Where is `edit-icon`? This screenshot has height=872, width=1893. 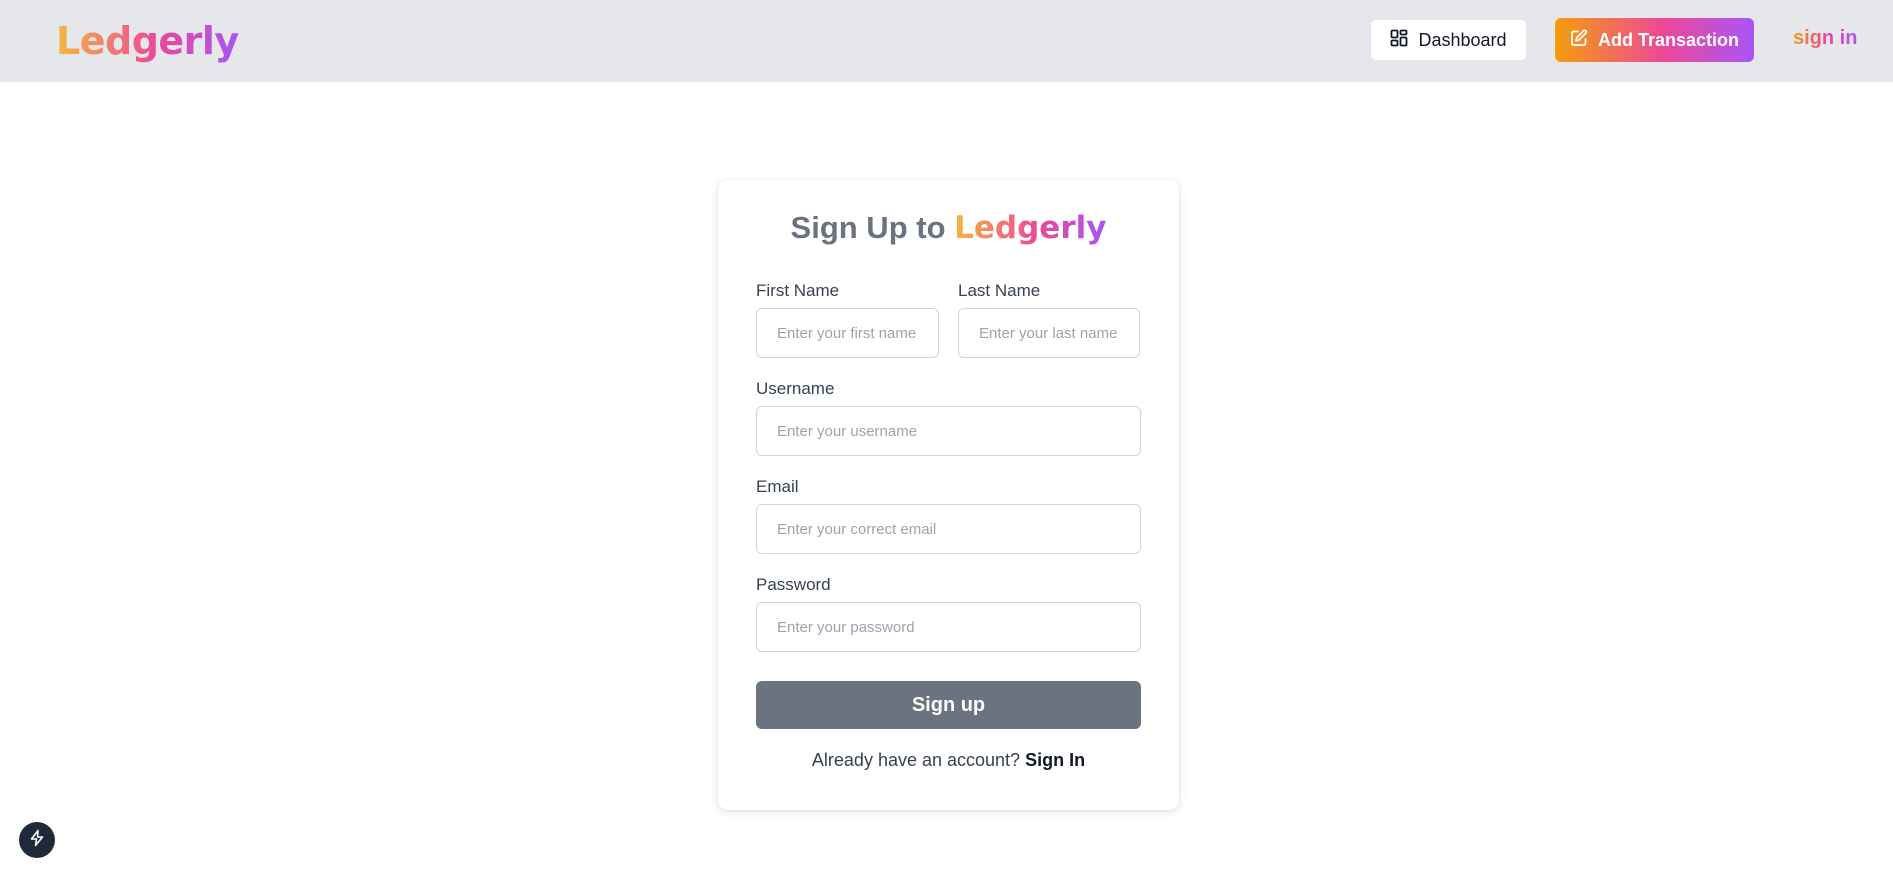
edit-icon is located at coordinates (1579, 40).